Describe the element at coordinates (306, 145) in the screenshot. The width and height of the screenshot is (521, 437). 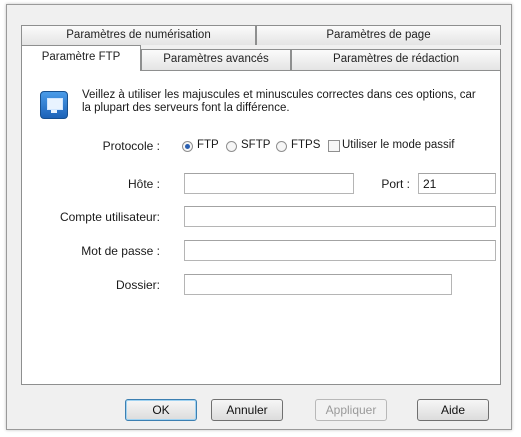
I see `radio-ftps-label: FTPS` at that location.